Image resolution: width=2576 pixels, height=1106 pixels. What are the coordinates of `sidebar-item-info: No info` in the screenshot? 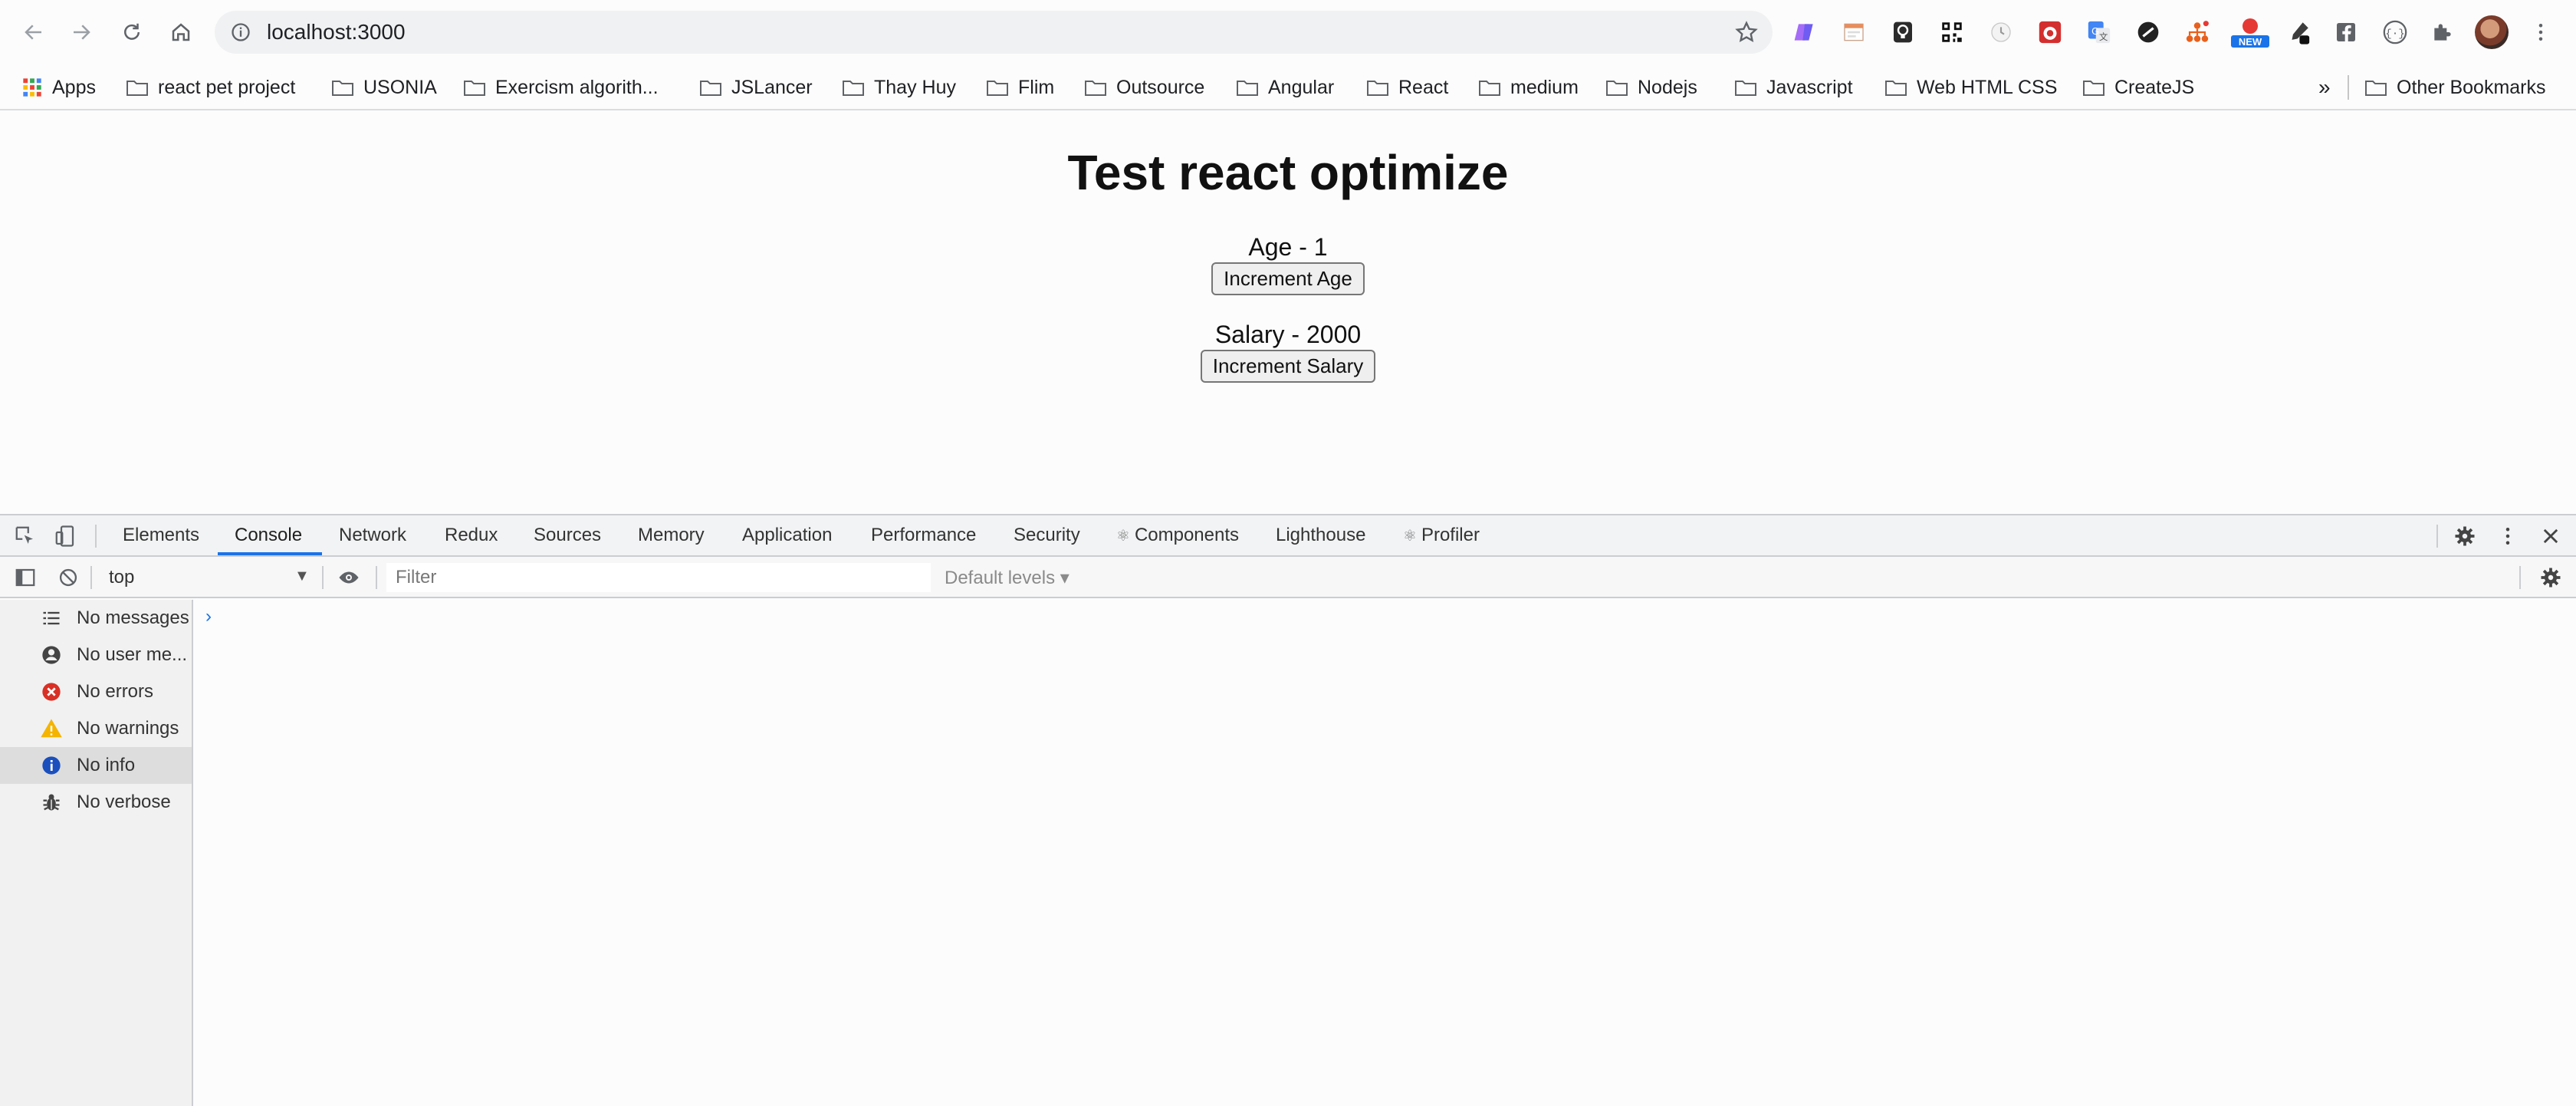 It's located at (96, 765).